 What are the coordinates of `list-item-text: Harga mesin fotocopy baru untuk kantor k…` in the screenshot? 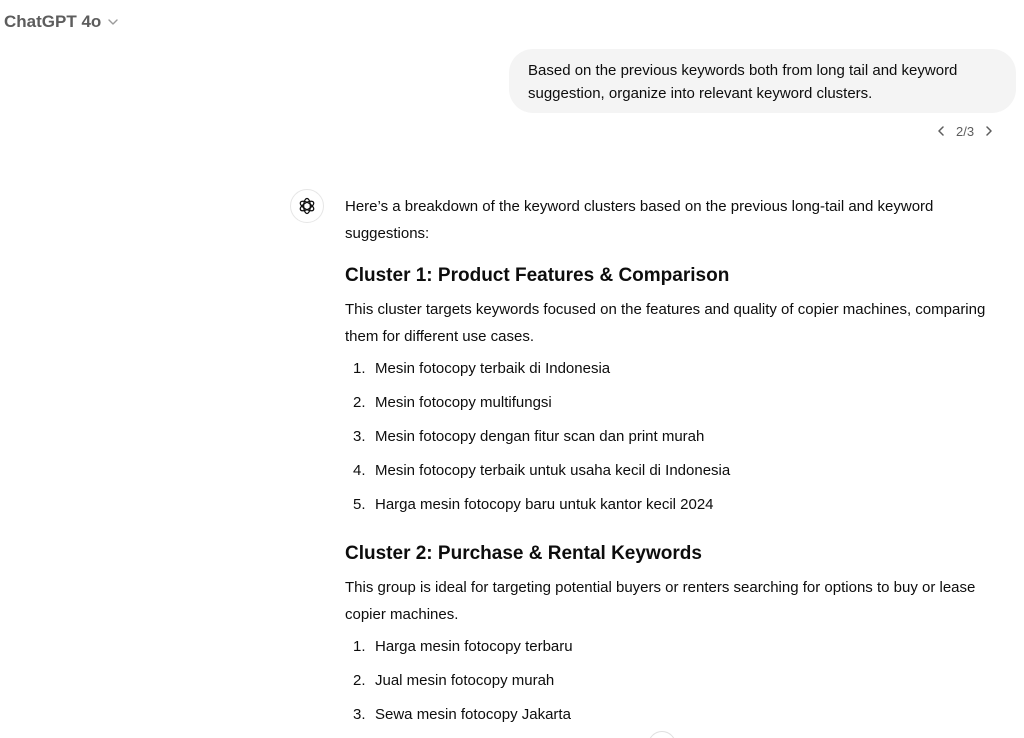 It's located at (544, 504).